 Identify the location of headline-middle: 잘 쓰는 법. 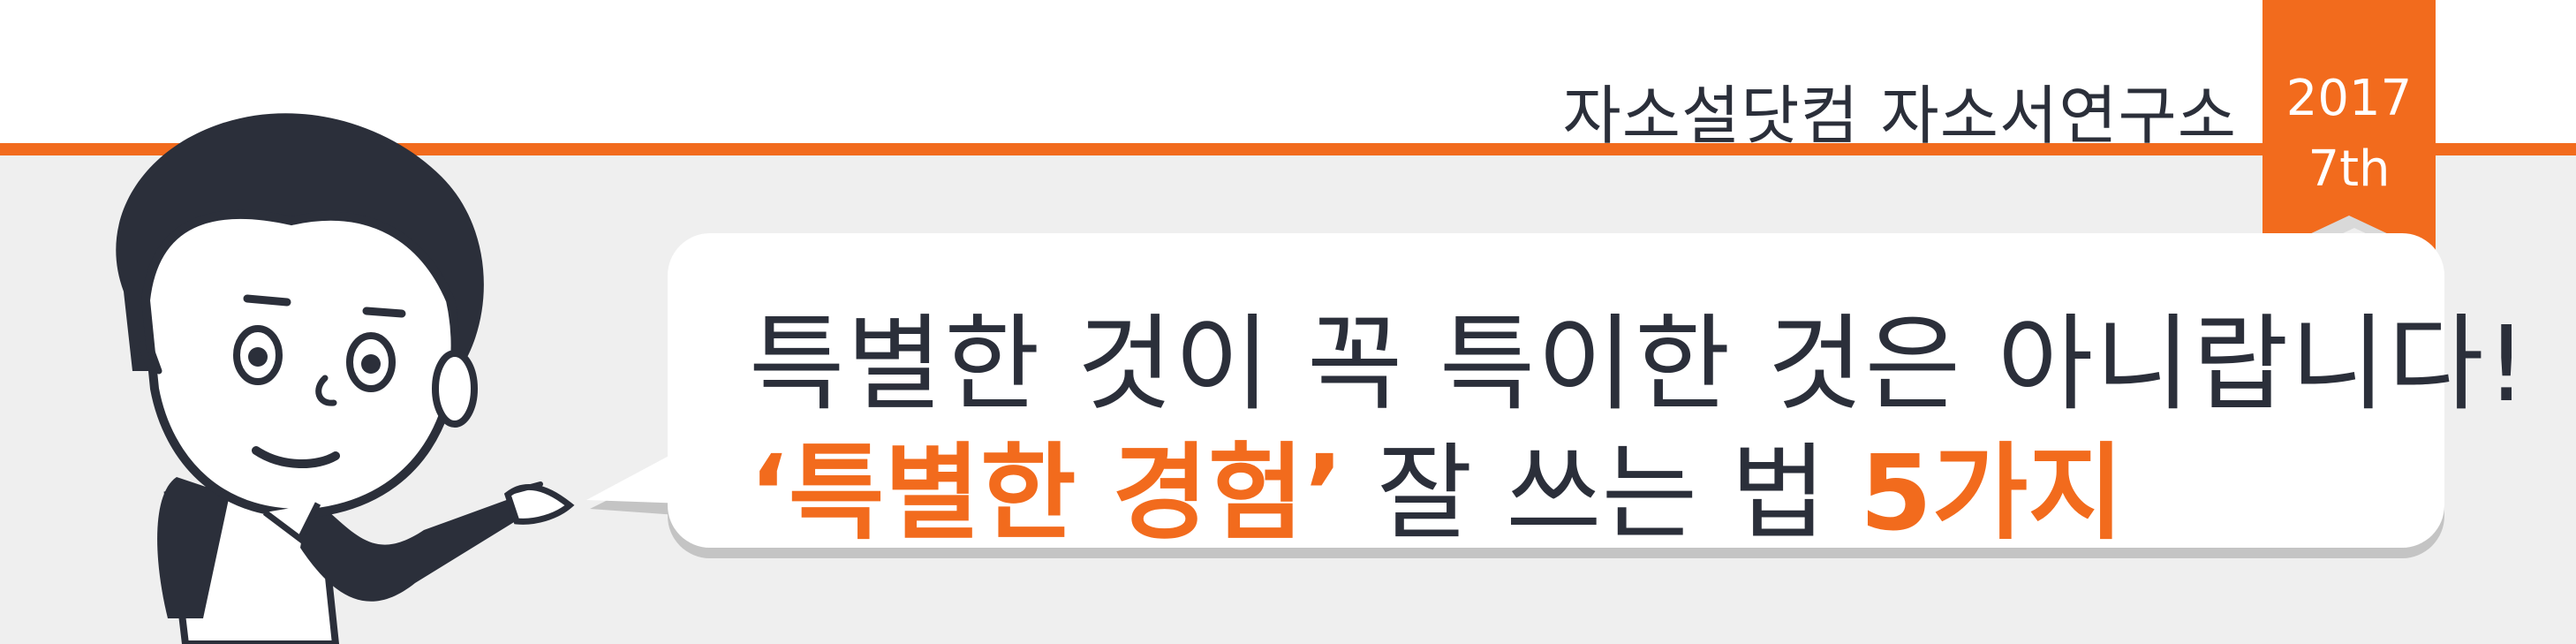
(1601, 493).